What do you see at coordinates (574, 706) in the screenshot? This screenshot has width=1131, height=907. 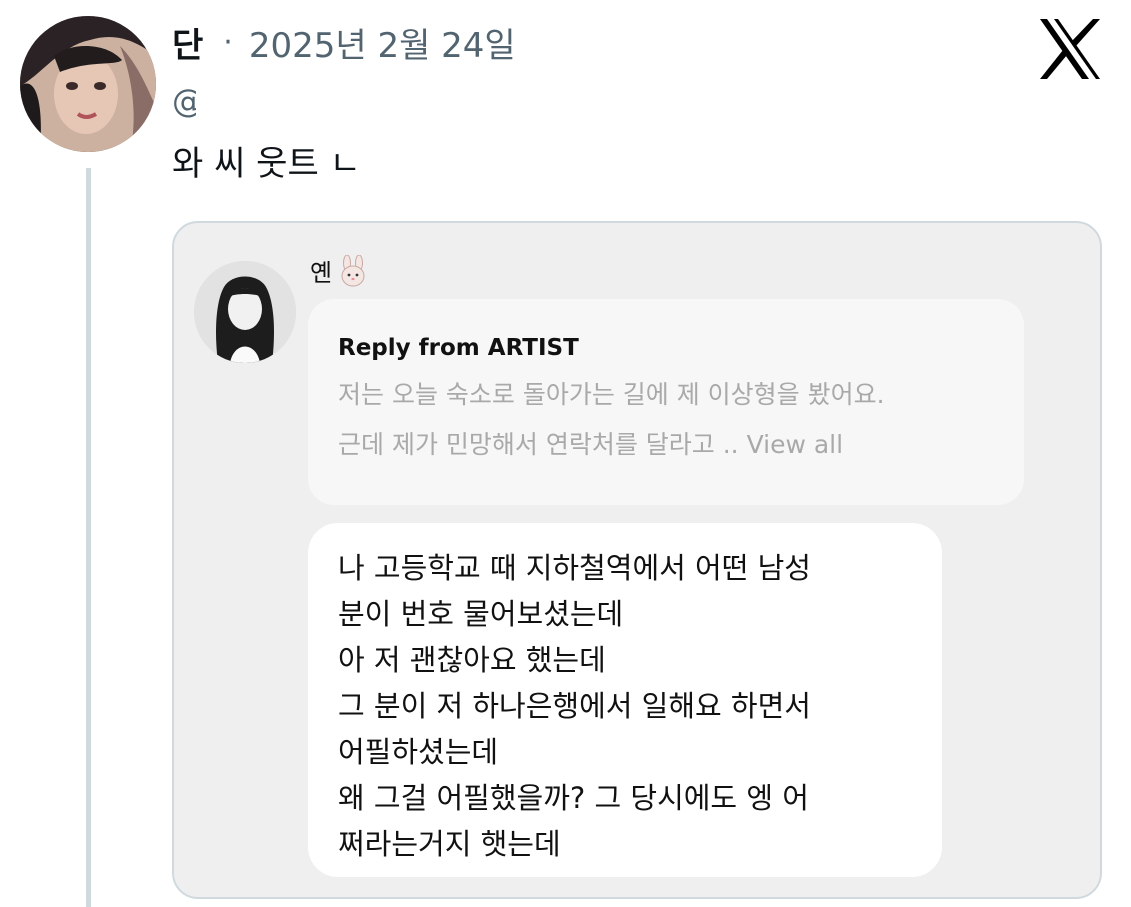 I see `message-line: 그 분이 저 하나은행에서 일해요 하면서` at bounding box center [574, 706].